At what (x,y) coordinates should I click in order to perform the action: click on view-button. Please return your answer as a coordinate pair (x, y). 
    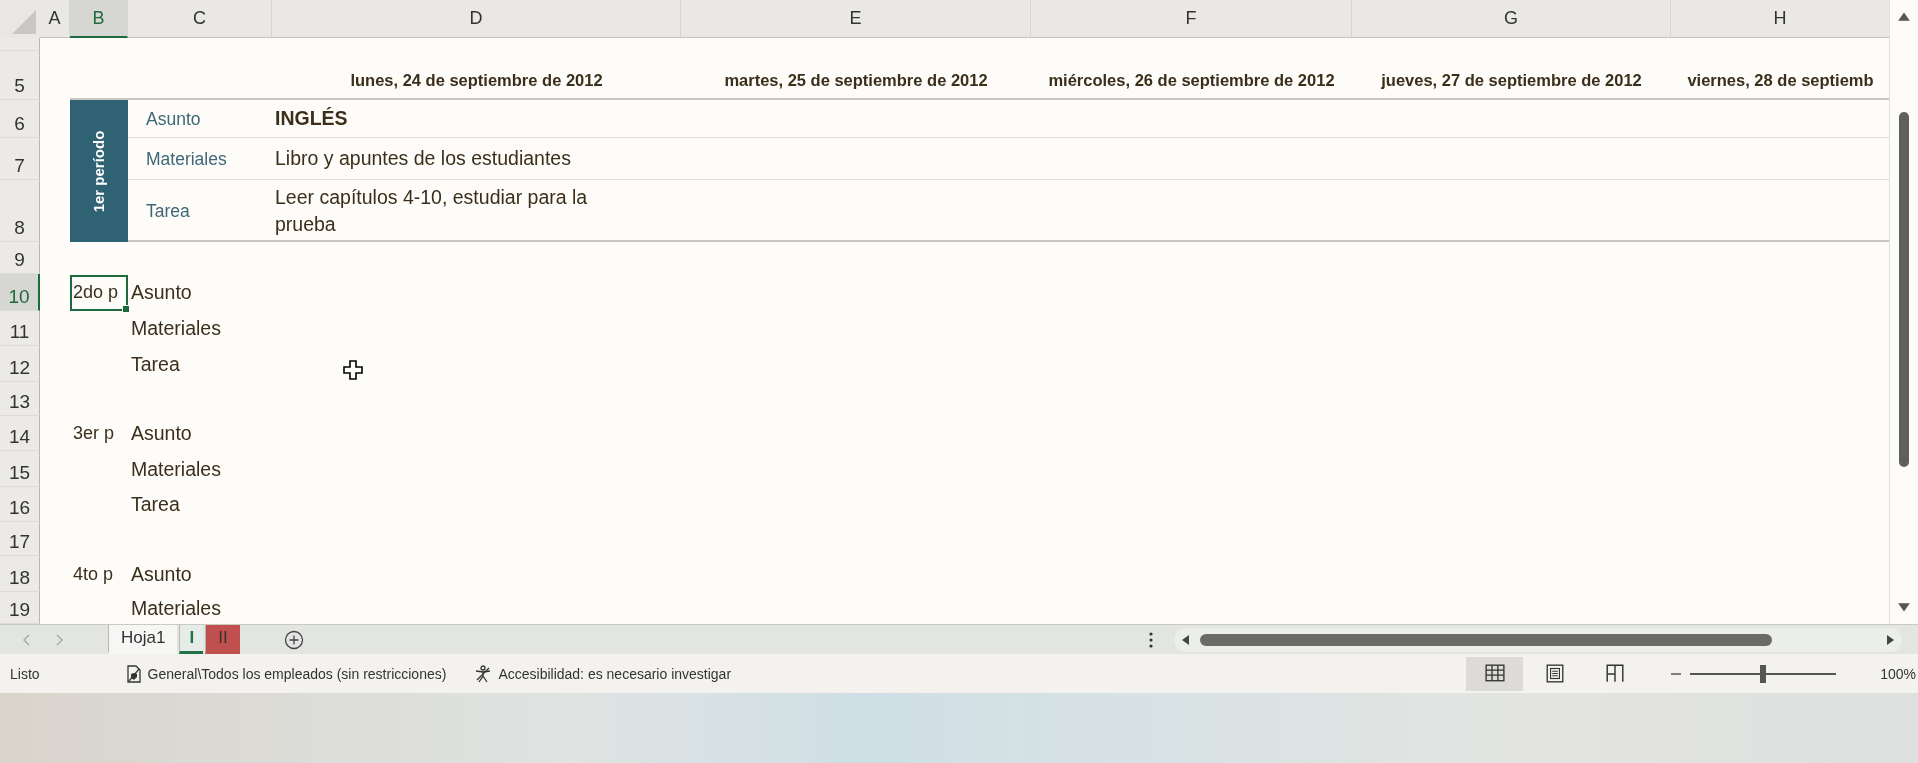
    Looking at the image, I should click on (1495, 673).